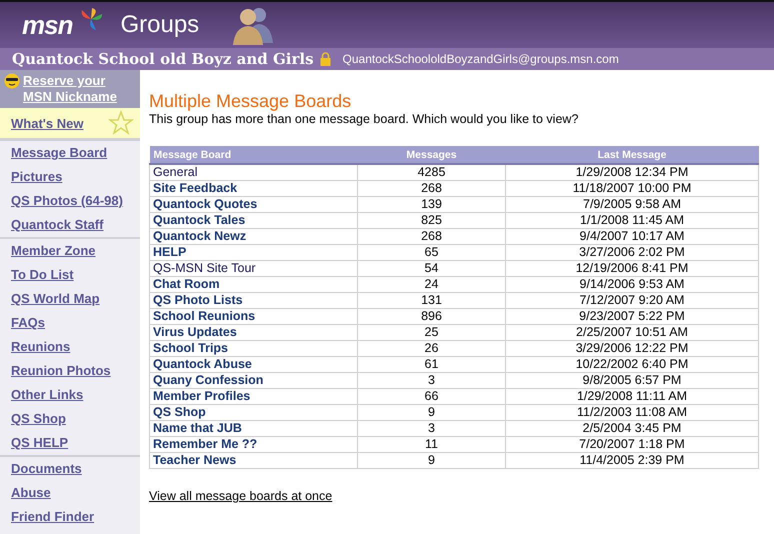  Describe the element at coordinates (240, 496) in the screenshot. I see `view-all-link: View all message boards at once` at that location.